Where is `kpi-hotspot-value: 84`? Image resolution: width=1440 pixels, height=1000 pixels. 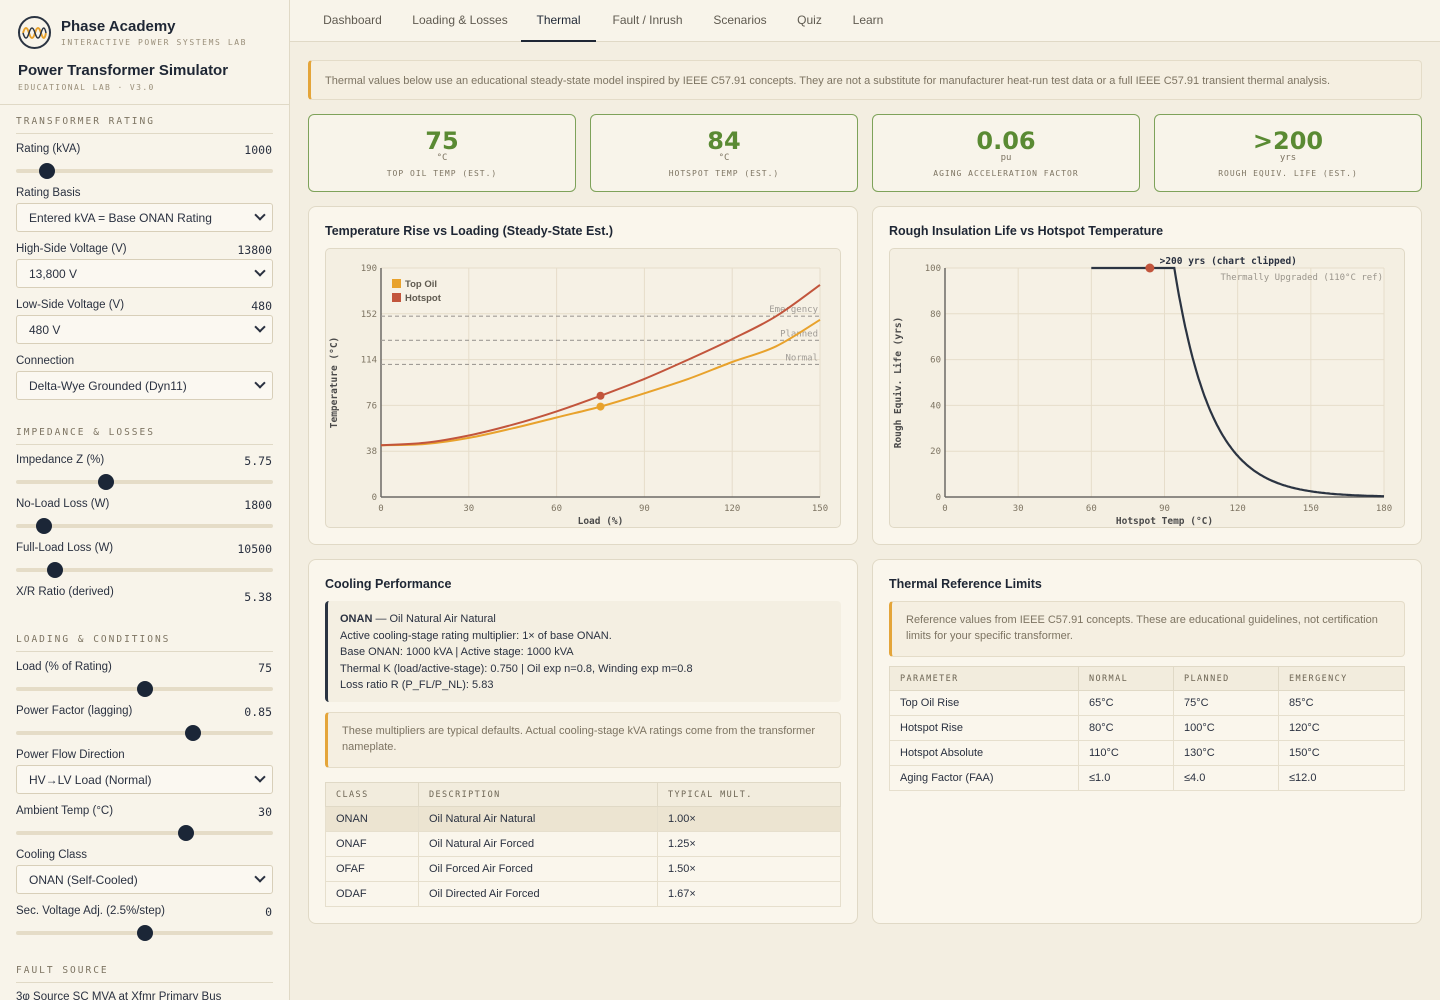
kpi-hotspot-value: 84 is located at coordinates (724, 141).